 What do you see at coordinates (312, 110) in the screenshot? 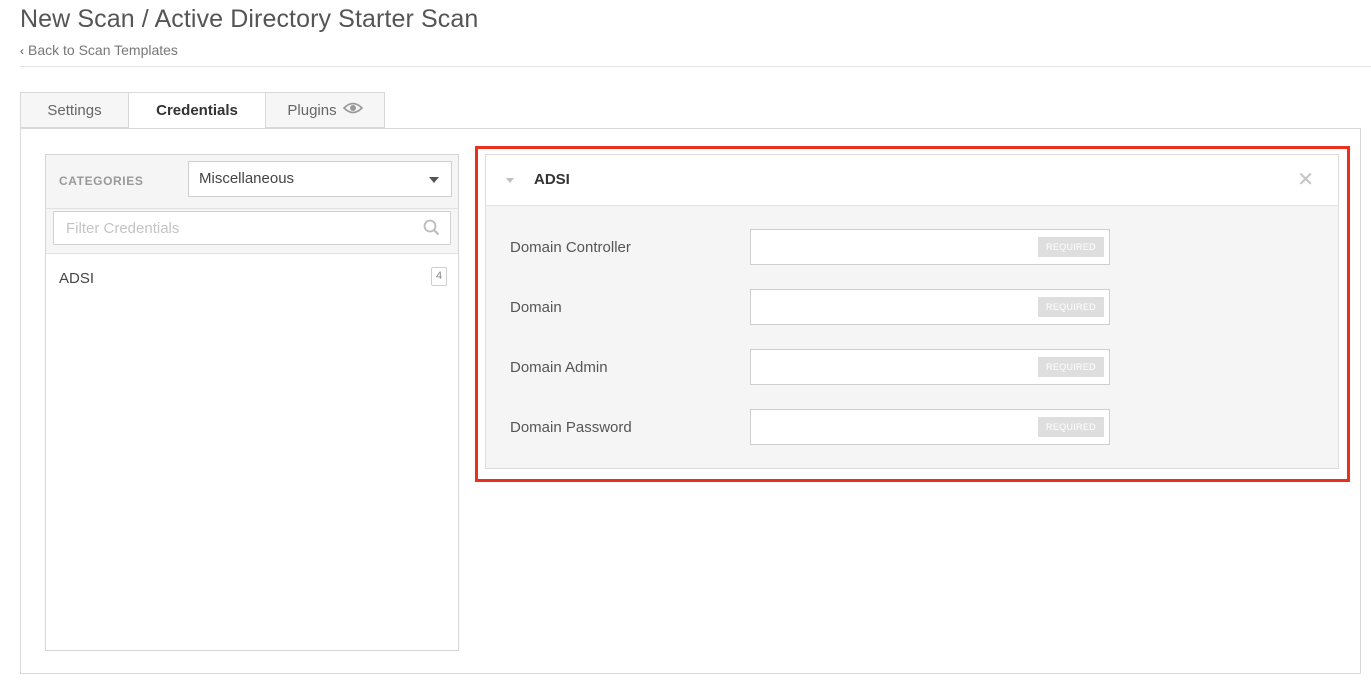
I see `tab-plugins-label: Plugins` at bounding box center [312, 110].